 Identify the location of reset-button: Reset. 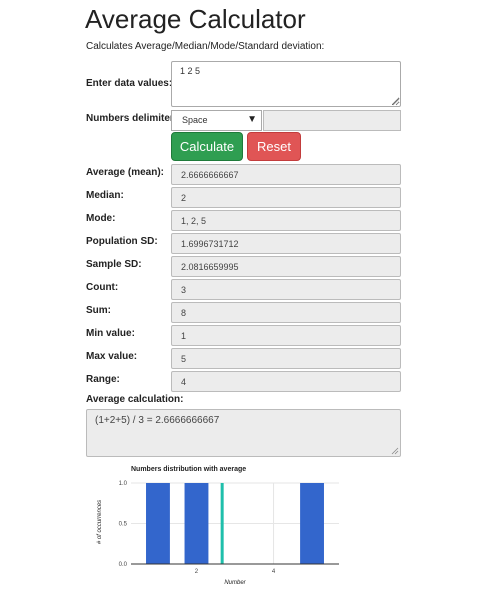
(274, 146).